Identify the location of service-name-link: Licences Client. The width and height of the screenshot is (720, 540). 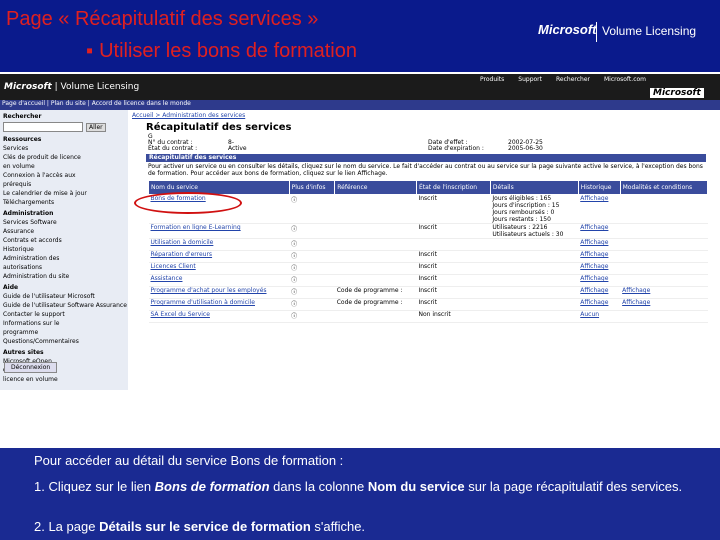
(219, 268).